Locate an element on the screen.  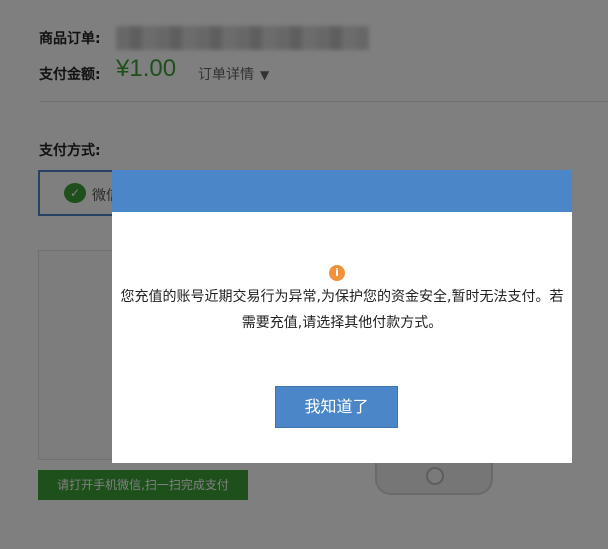
ok-button: 我知道了 is located at coordinates (336, 407).